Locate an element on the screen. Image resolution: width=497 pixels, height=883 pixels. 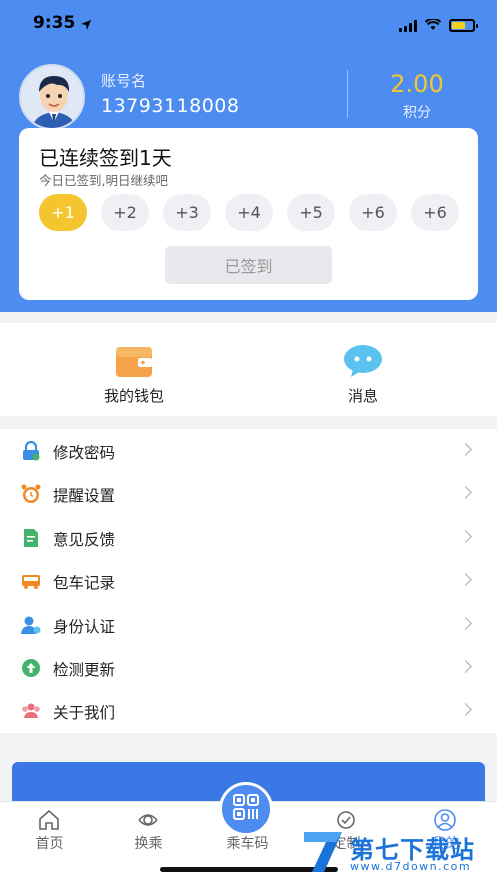
message-button: 消息 is located at coordinates (363, 369).